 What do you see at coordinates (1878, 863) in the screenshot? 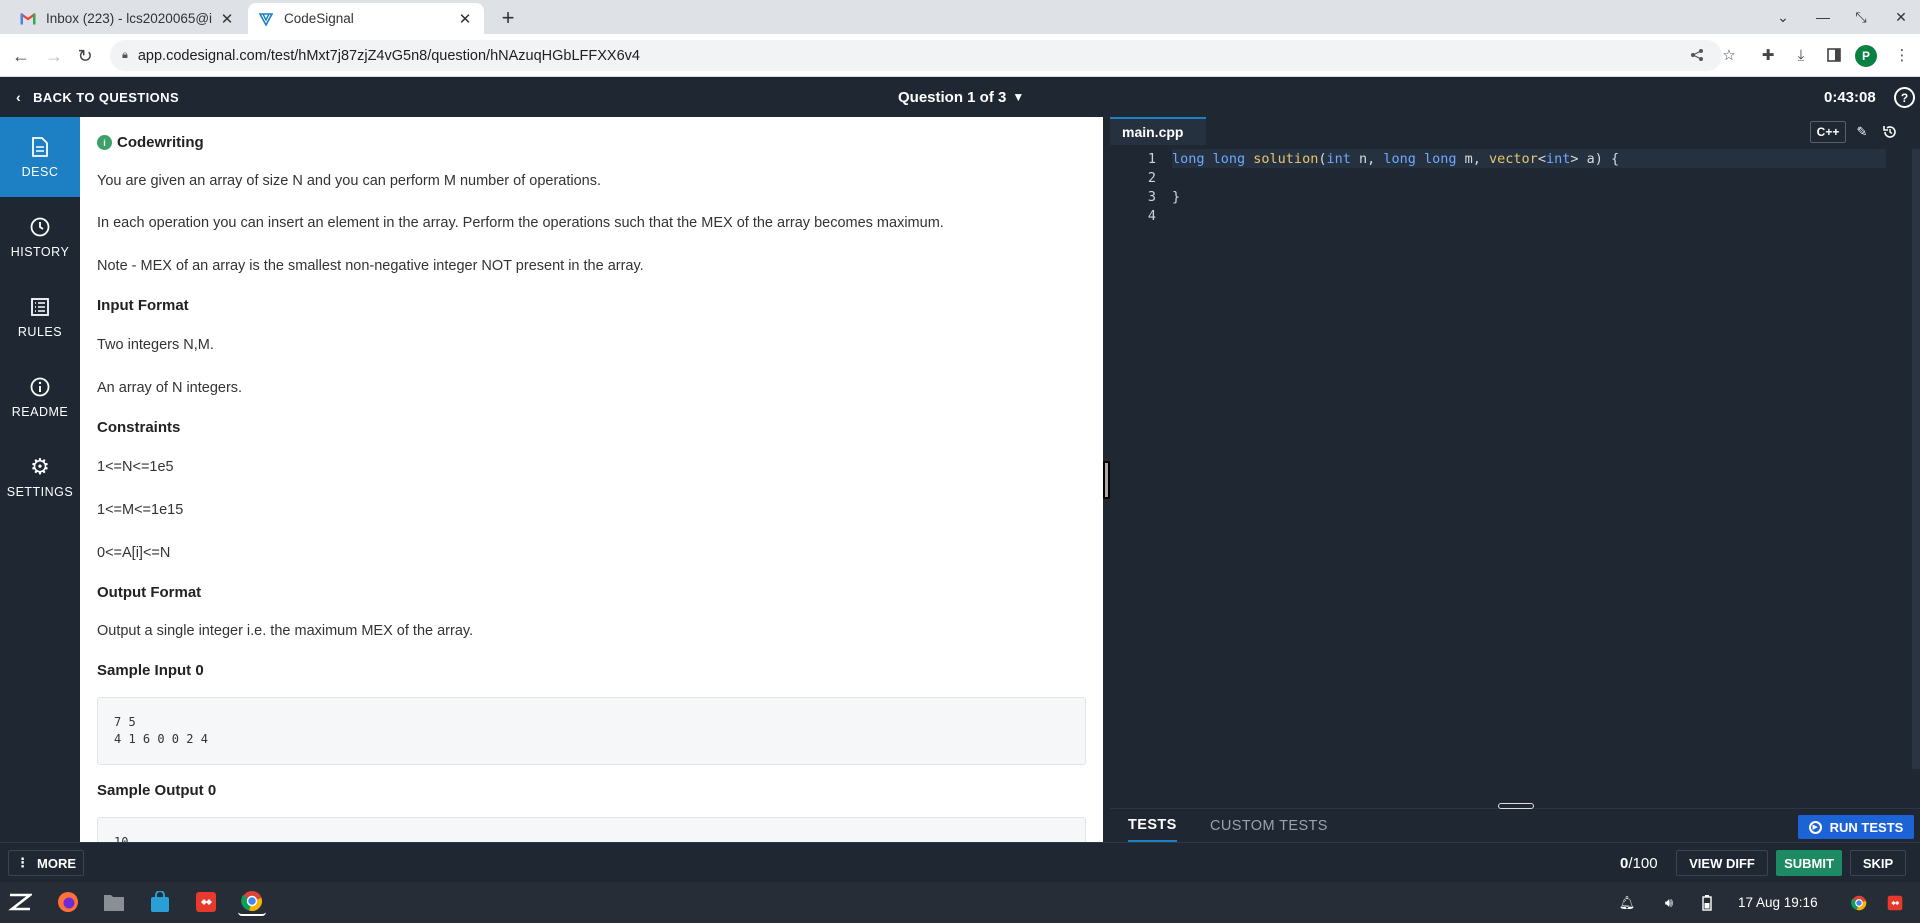
I see `skip-button: SKIP` at bounding box center [1878, 863].